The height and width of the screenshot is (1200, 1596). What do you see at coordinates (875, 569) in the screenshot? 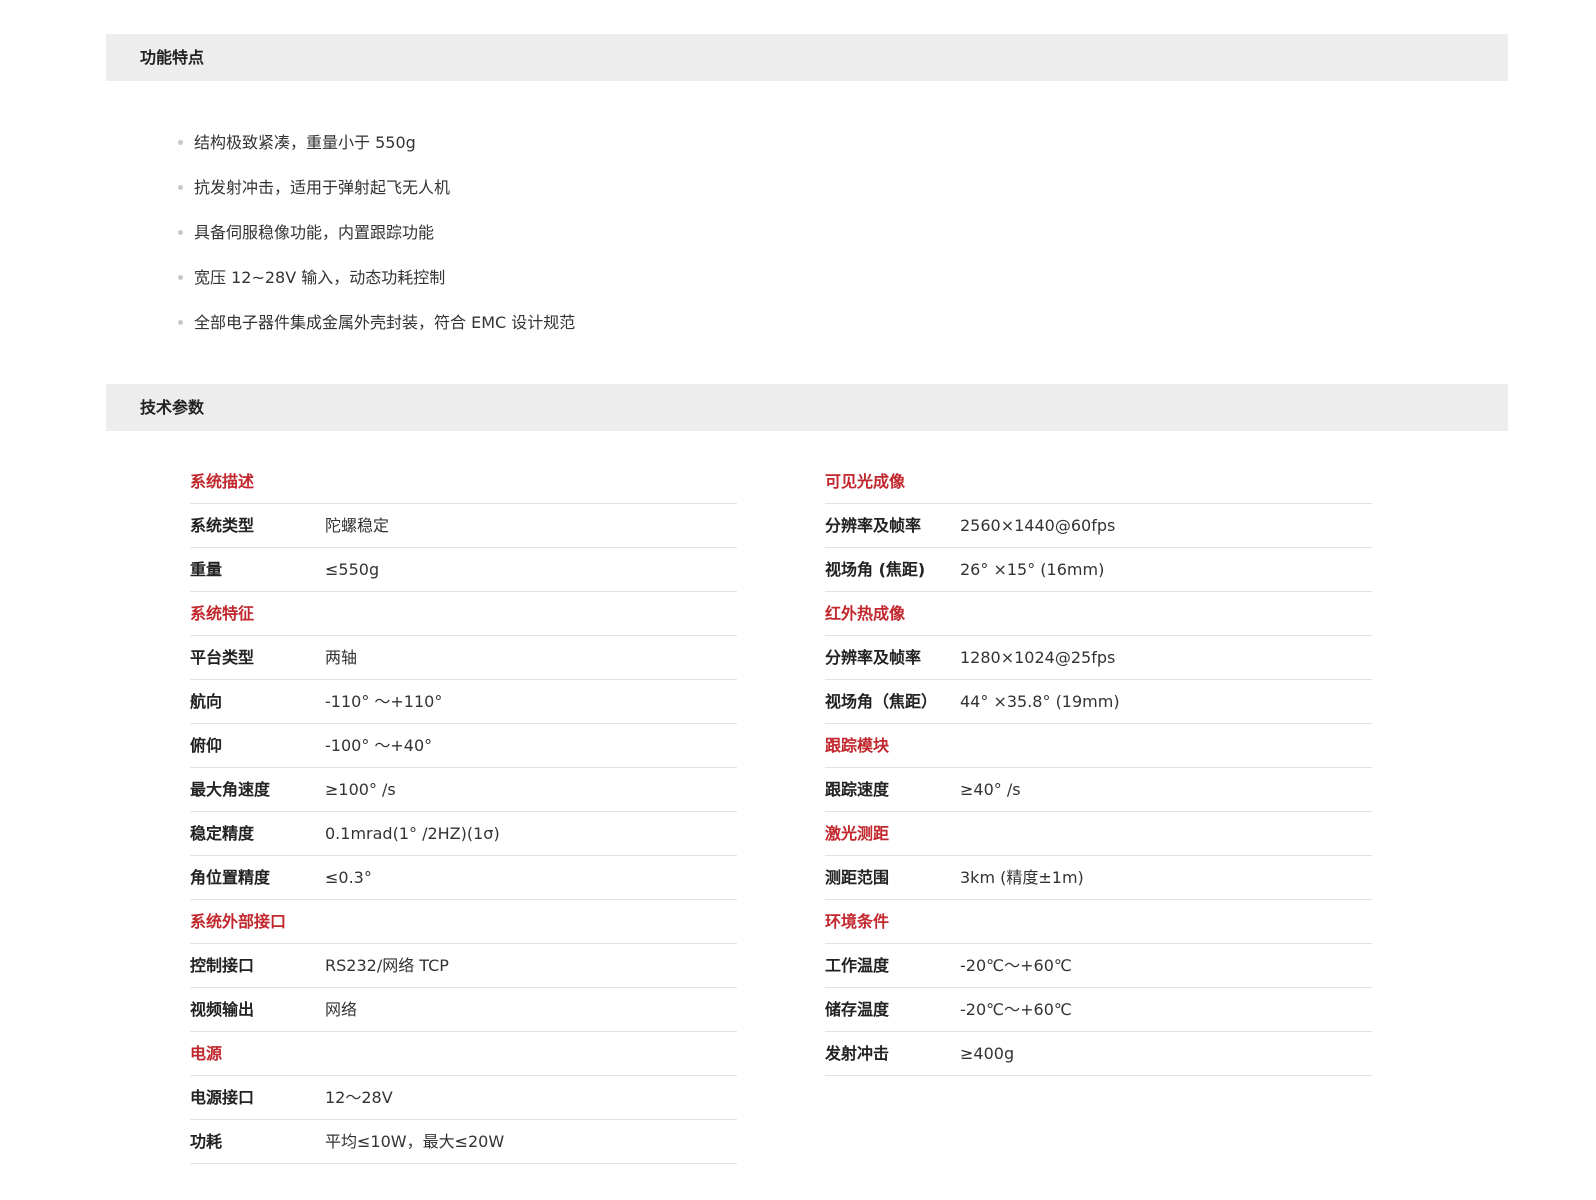
I see `spec-label: 视场角 (焦距)` at bounding box center [875, 569].